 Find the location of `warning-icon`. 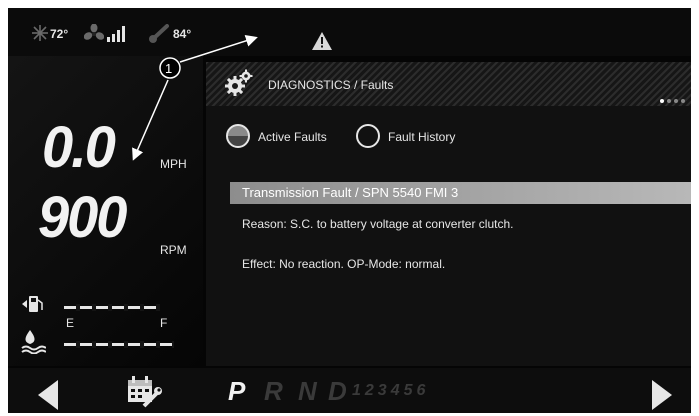

warning-icon is located at coordinates (322, 41).